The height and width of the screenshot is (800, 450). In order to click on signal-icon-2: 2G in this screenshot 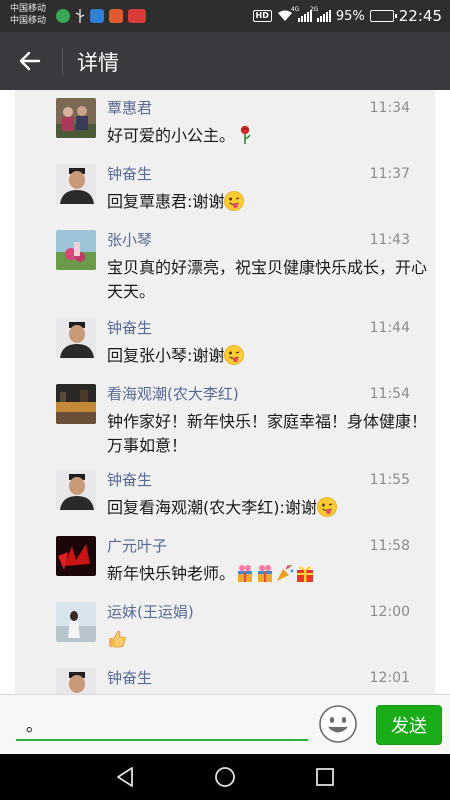, I will do `click(320, 14)`.